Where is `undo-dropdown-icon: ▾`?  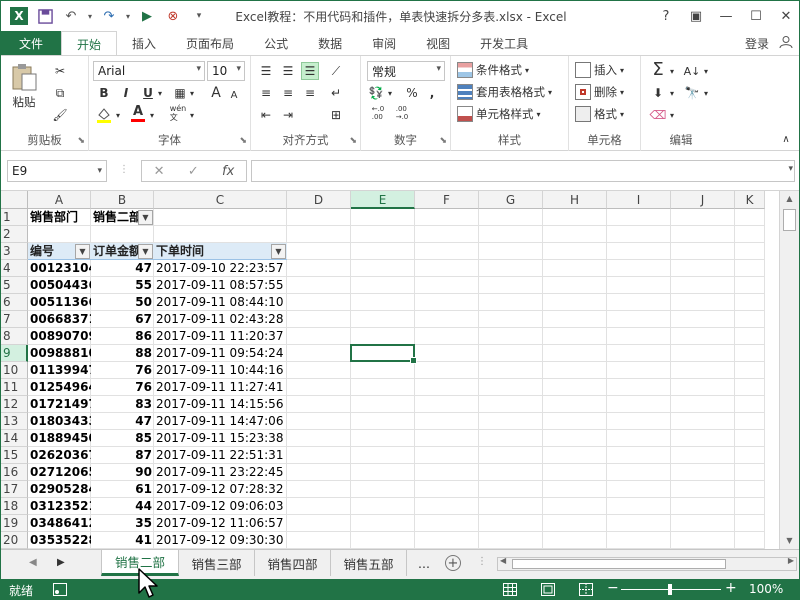
undo-dropdown-icon: ▾ is located at coordinates (90, 16).